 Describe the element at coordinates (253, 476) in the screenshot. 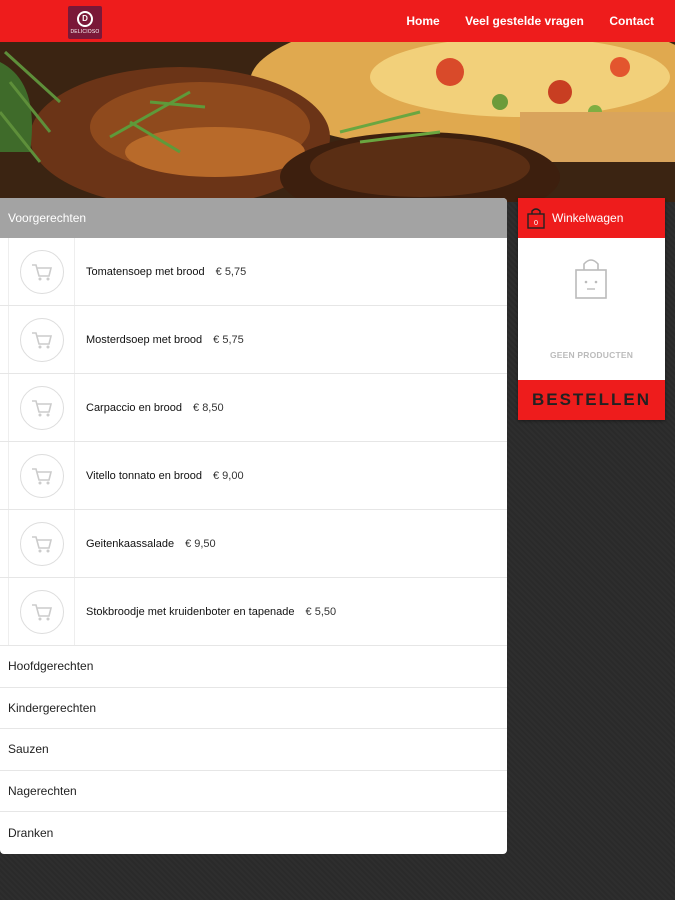

I see `menu-item: Vitello tonnato en brood € 9,00` at that location.